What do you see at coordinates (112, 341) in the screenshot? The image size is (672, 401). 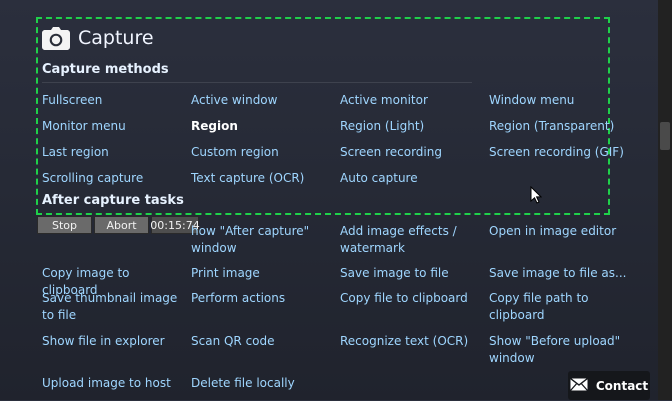 I see `task-show-file-in-explorer: Show file in explorer` at bounding box center [112, 341].